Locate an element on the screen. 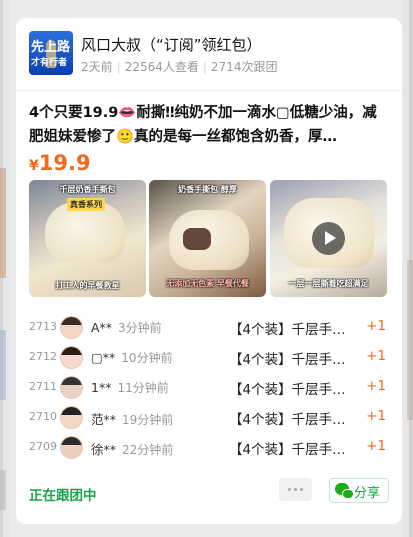  play-icon is located at coordinates (328, 238).